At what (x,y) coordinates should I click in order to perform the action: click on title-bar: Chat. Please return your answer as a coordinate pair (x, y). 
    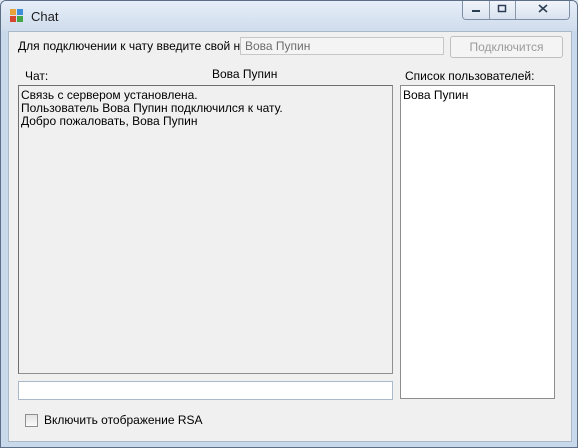
    Looking at the image, I should click on (289, 16).